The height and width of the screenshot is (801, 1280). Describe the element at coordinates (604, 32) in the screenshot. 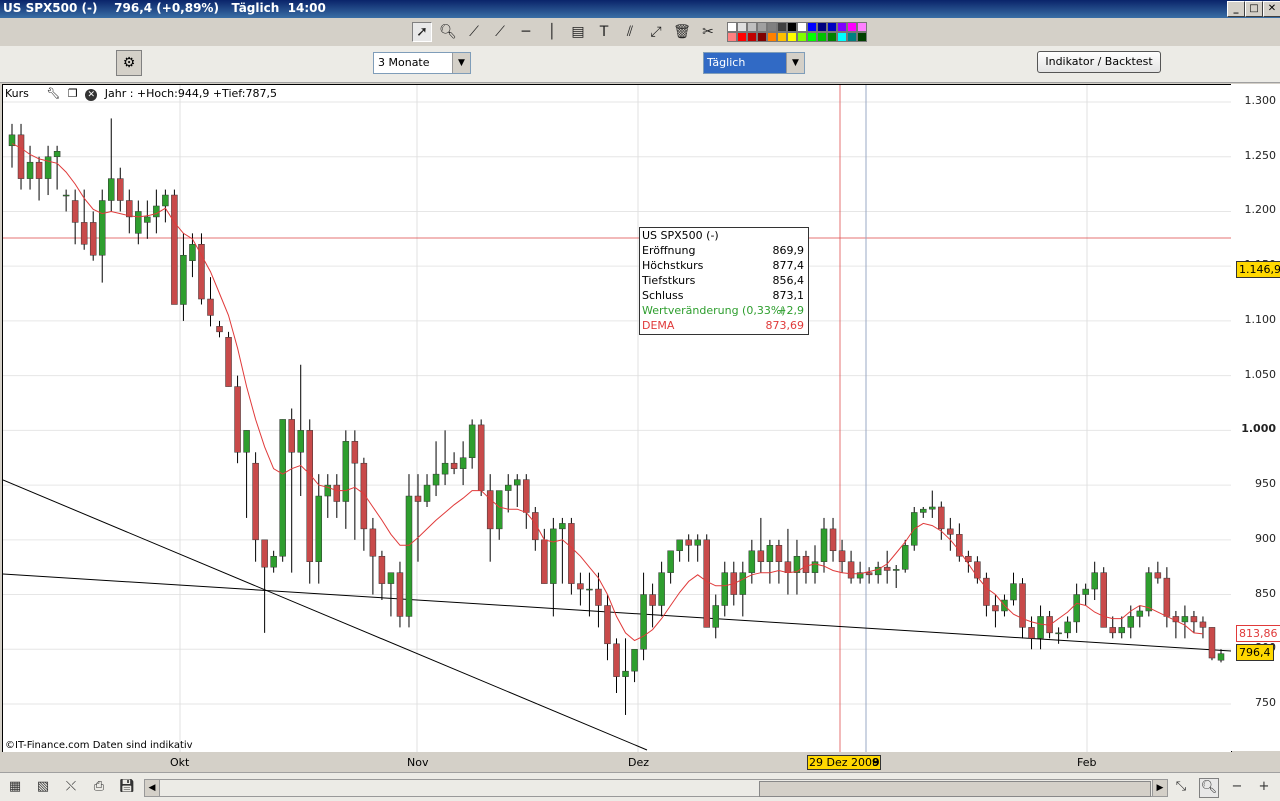

I see `text-tool-icon: T` at that location.